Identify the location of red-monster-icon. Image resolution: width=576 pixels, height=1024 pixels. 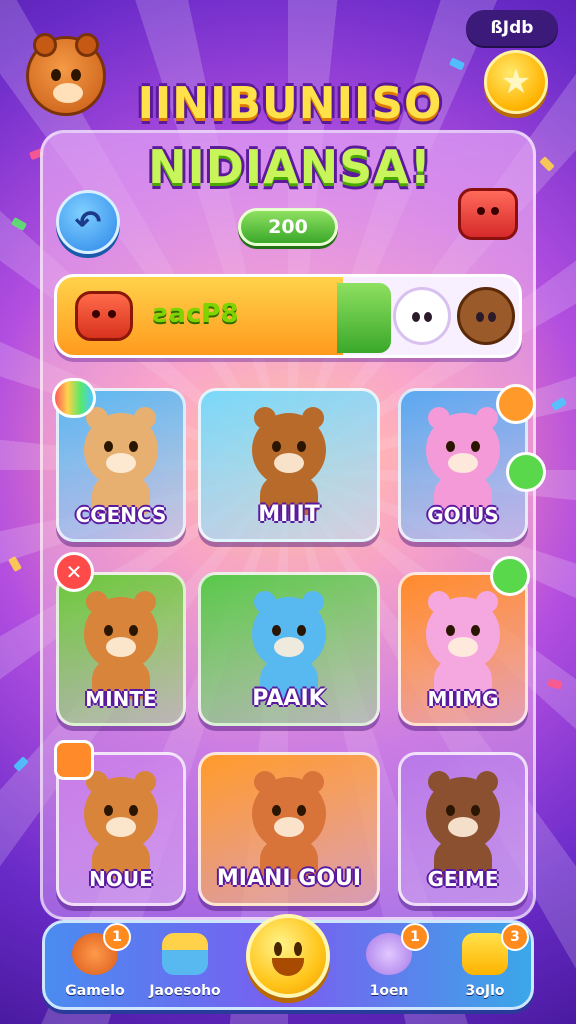
(488, 214).